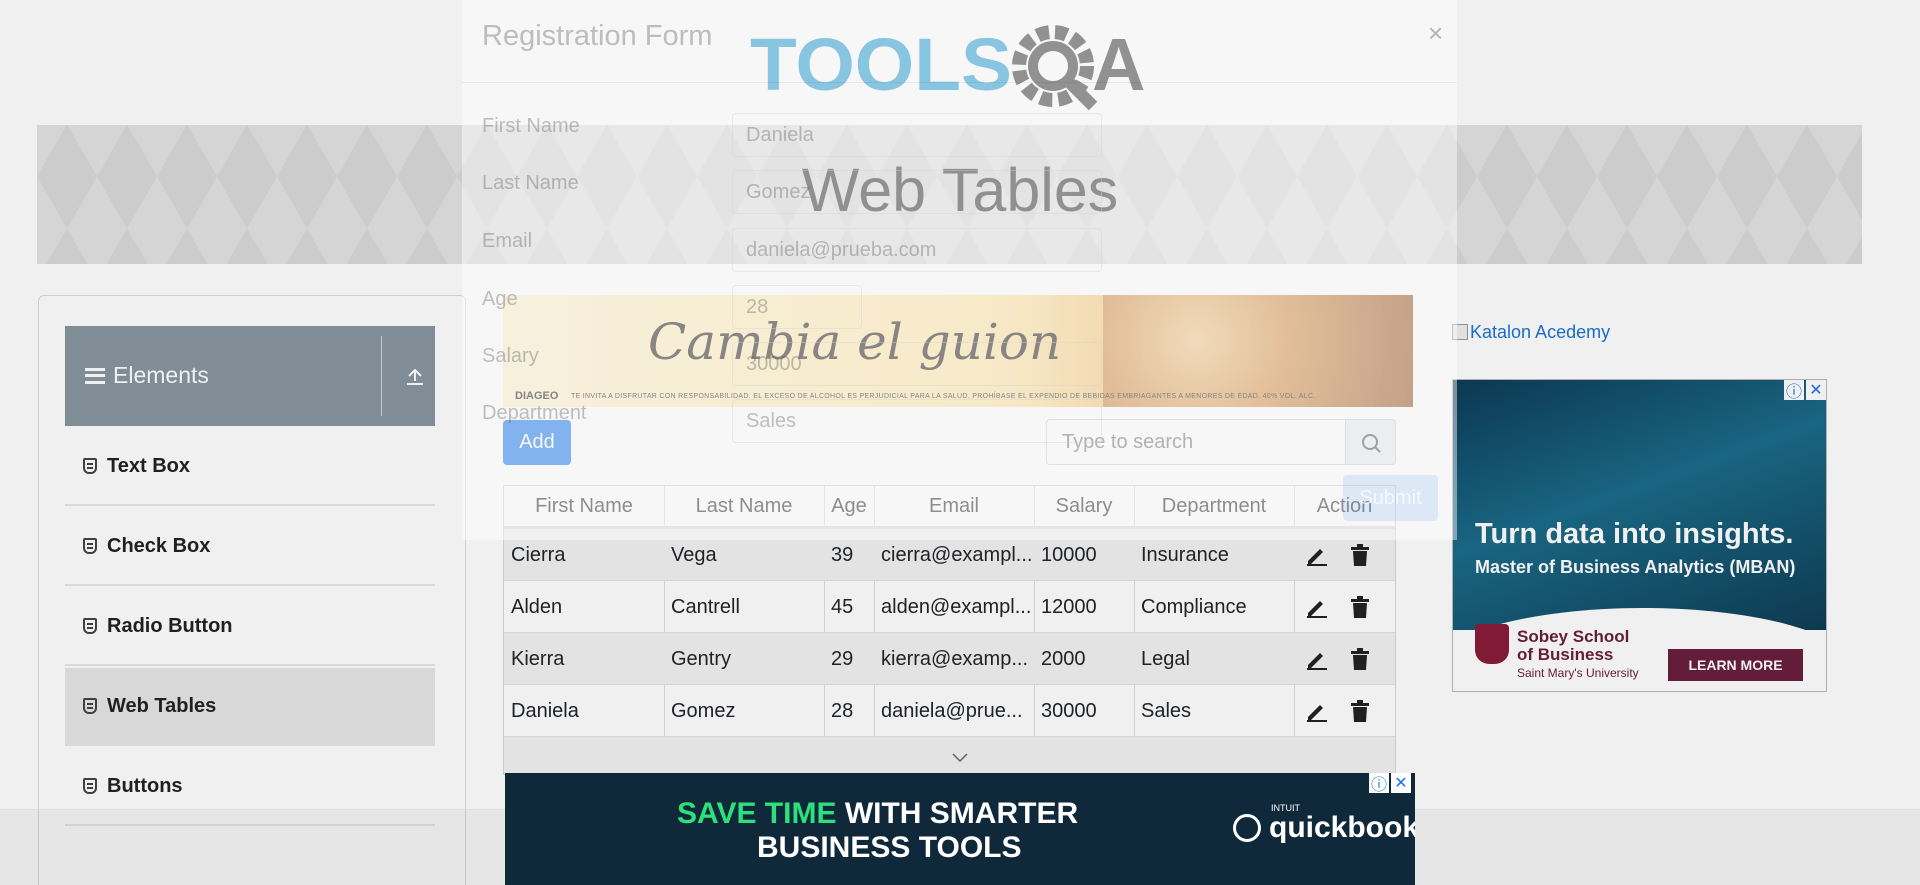  I want to click on divider, so click(381, 376).